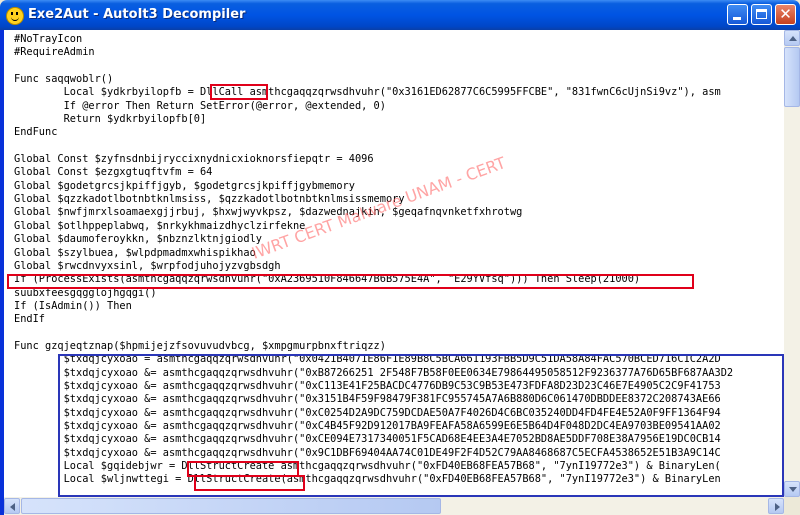 The image size is (800, 515). Describe the element at coordinates (113, 172) in the screenshot. I see `code-line: Global Const $ezgxgtuqftvfm = 64` at that location.